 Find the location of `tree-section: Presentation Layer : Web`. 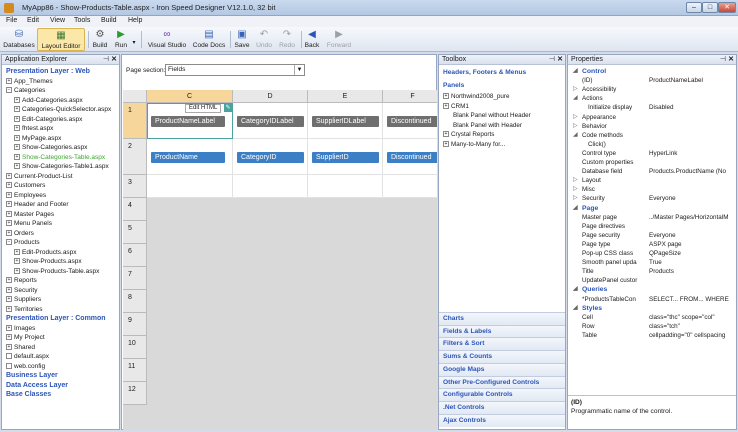

tree-section: Presentation Layer : Web is located at coordinates (48, 71).